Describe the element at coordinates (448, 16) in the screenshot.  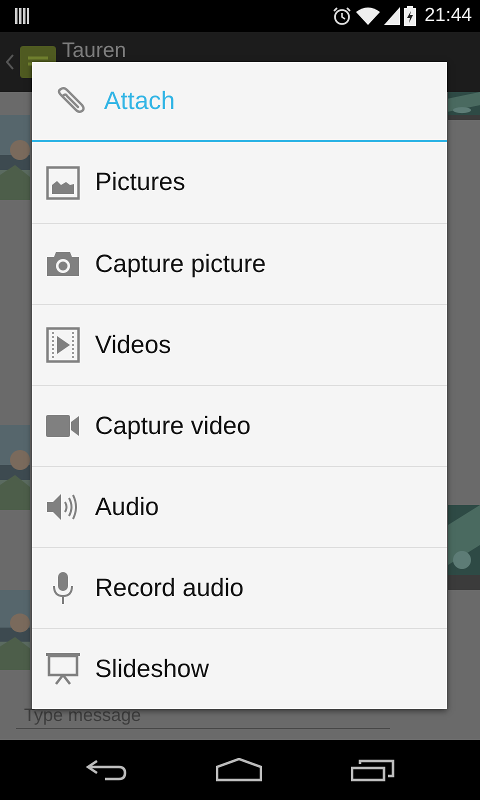
I see `clock-time: 21:44` at that location.